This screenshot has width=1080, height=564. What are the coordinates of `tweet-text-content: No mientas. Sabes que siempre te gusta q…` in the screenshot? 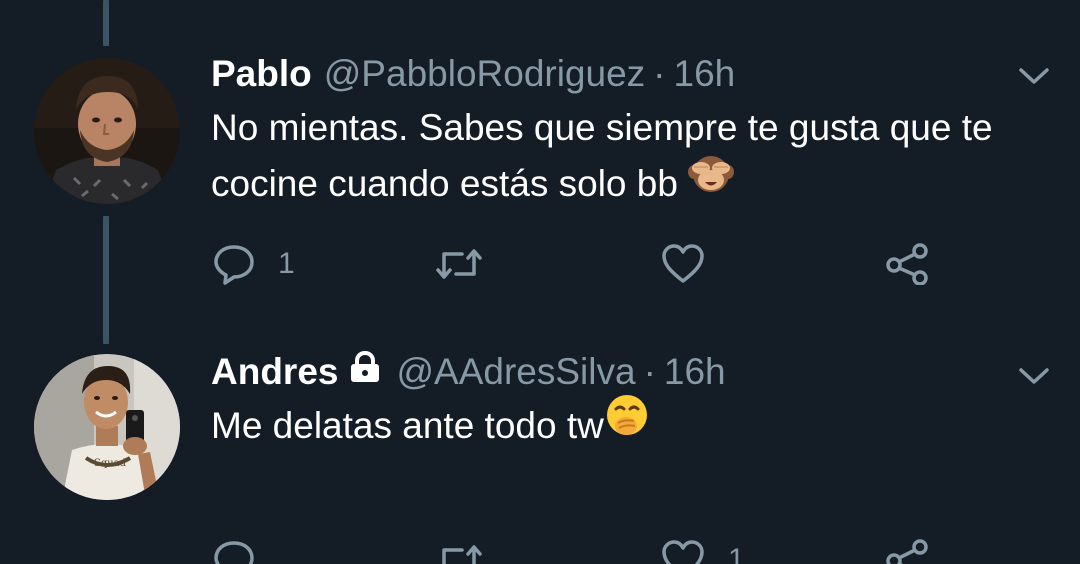 It's located at (602, 155).